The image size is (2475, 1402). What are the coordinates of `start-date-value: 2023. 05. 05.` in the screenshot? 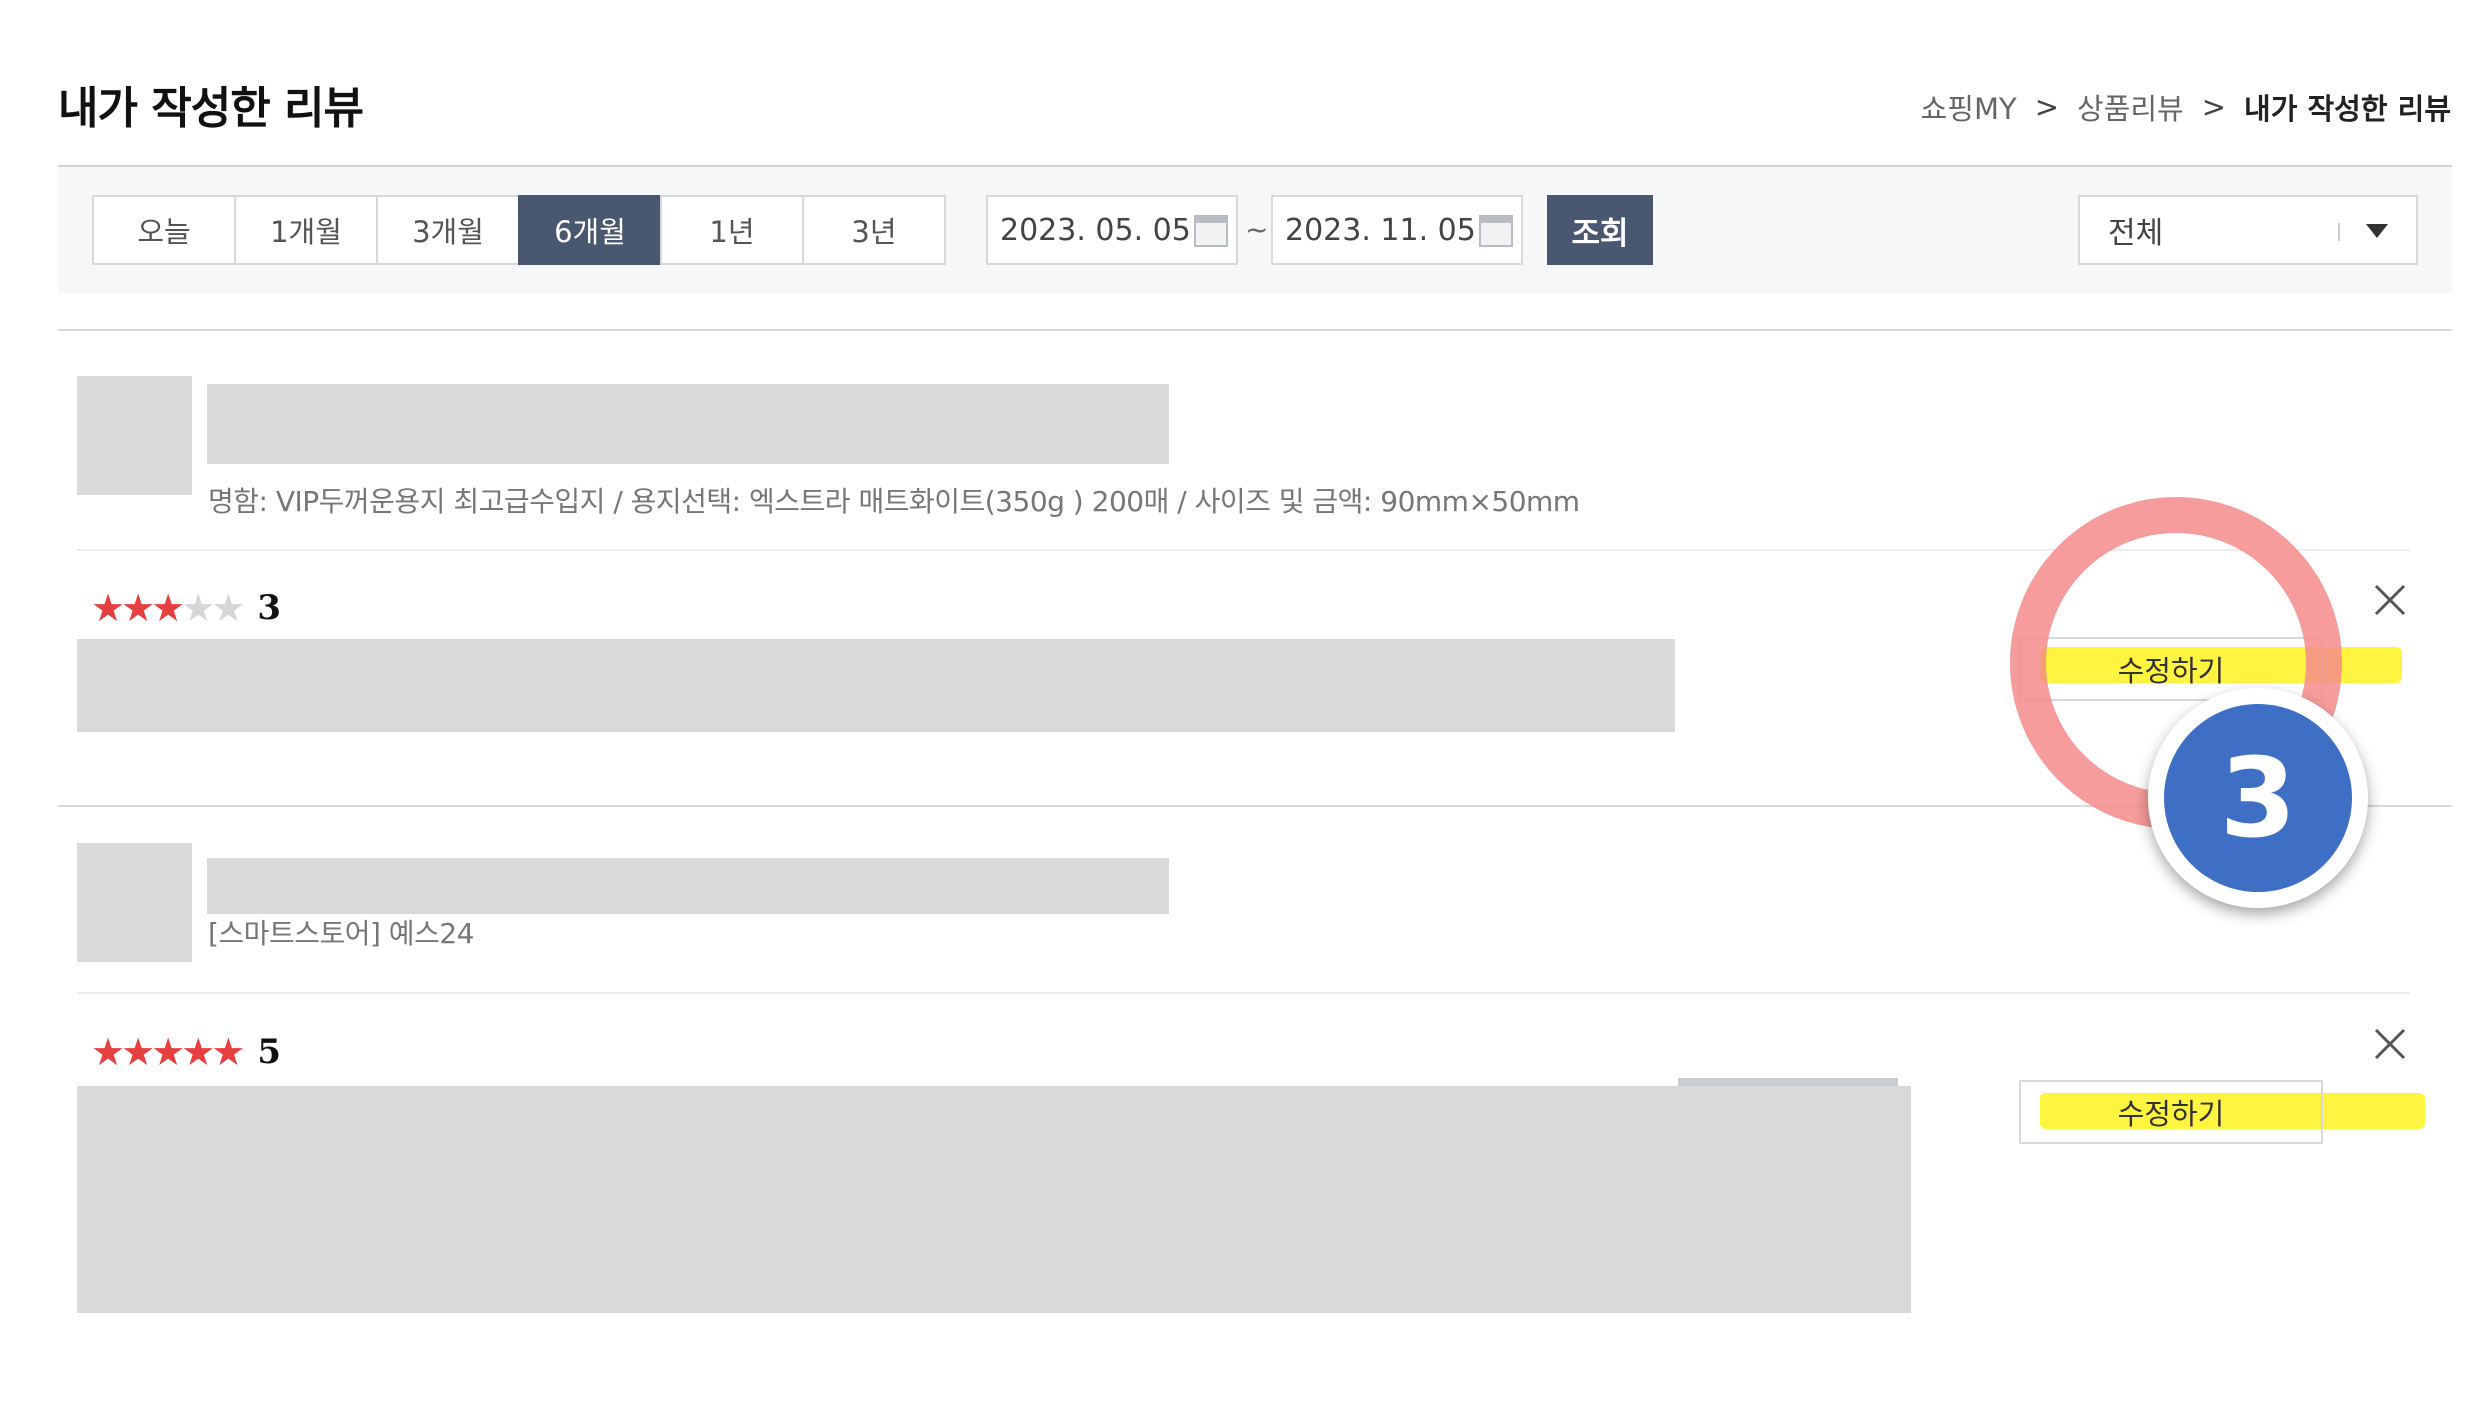 It's located at (1100, 230).